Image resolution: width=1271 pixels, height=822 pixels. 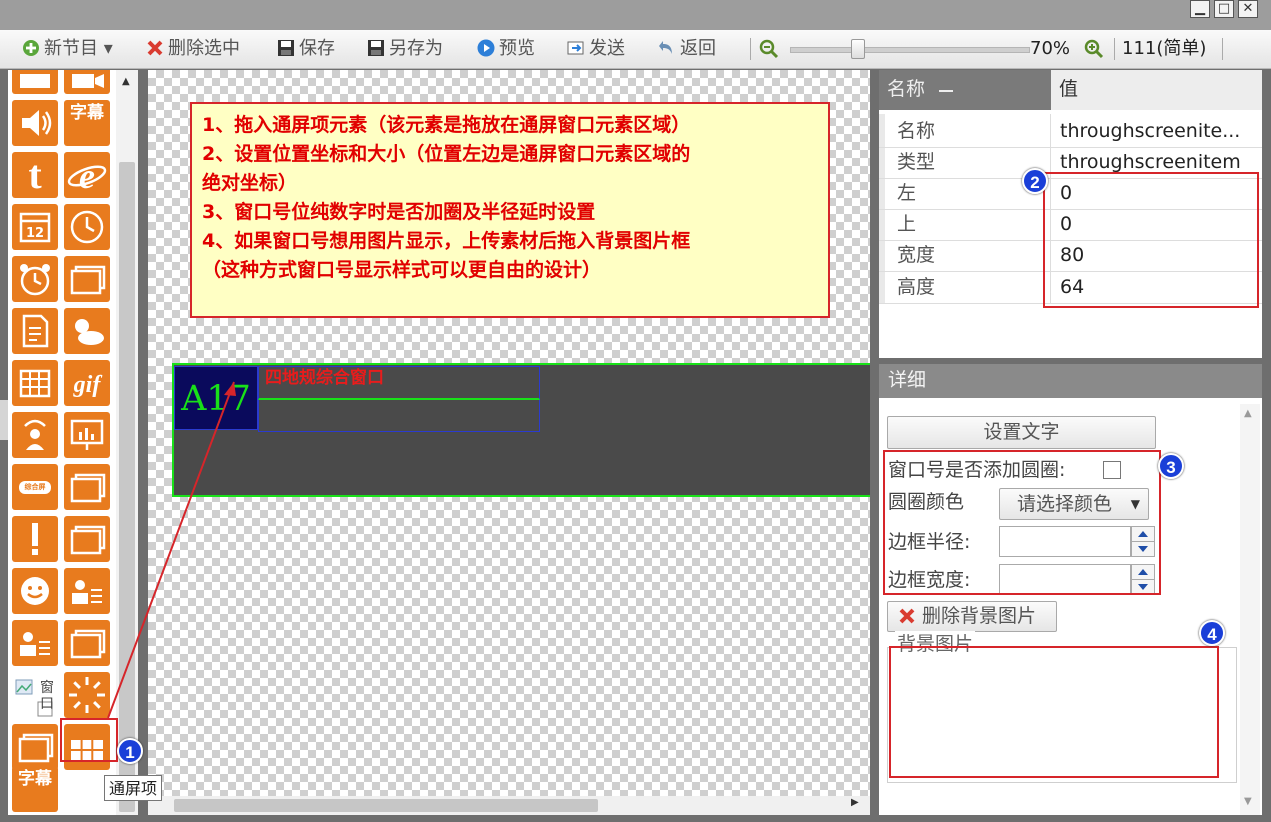 I want to click on weather-tile, so click(x=87, y=331).